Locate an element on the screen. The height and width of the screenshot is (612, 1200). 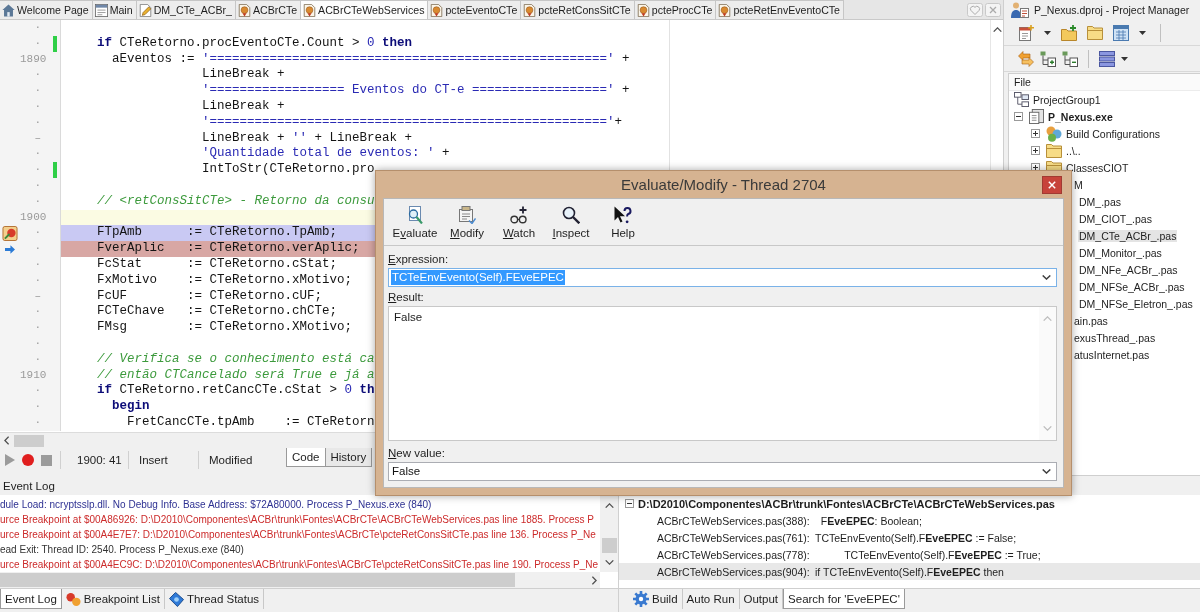
field-label: Result: is located at coordinates (406, 297).